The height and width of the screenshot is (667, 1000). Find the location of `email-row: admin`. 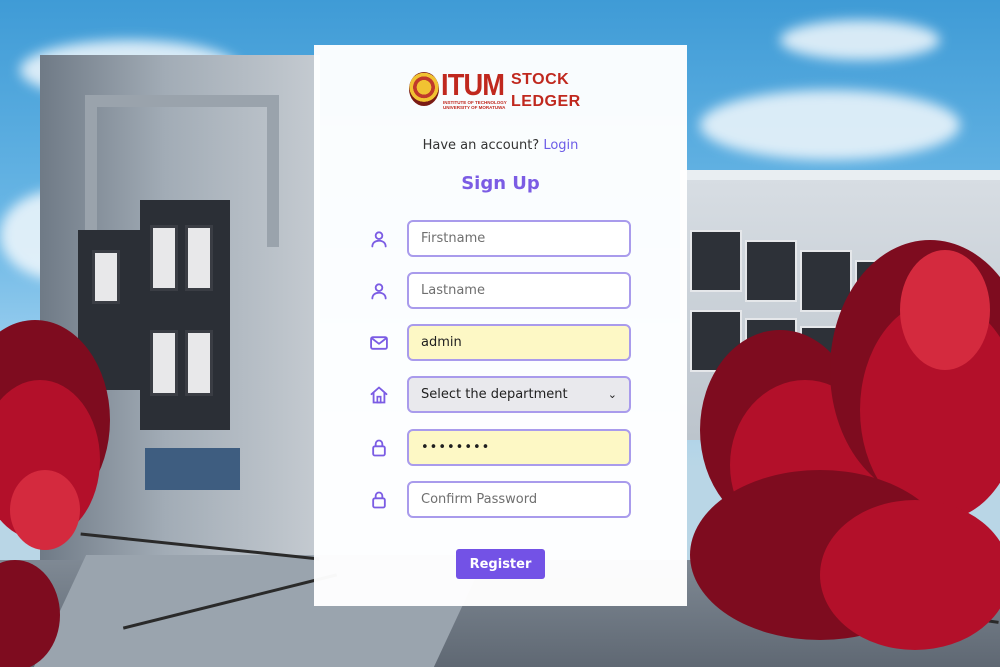

email-row: admin is located at coordinates (500, 343).